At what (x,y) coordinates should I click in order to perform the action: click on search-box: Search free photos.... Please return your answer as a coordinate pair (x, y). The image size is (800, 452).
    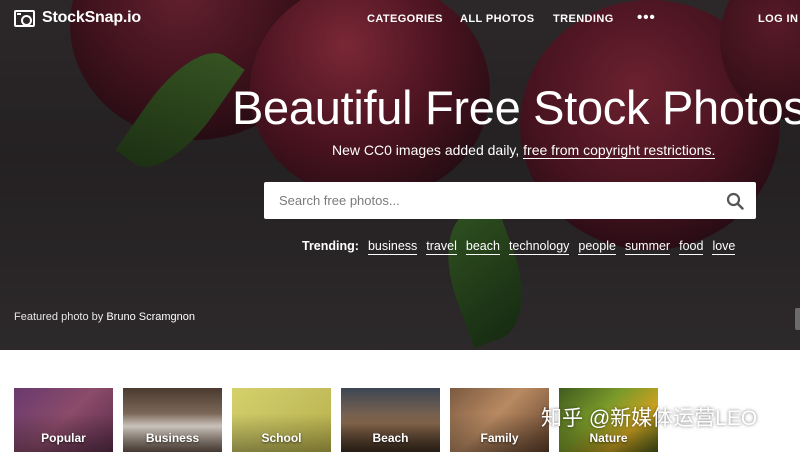
    Looking at the image, I should click on (510, 200).